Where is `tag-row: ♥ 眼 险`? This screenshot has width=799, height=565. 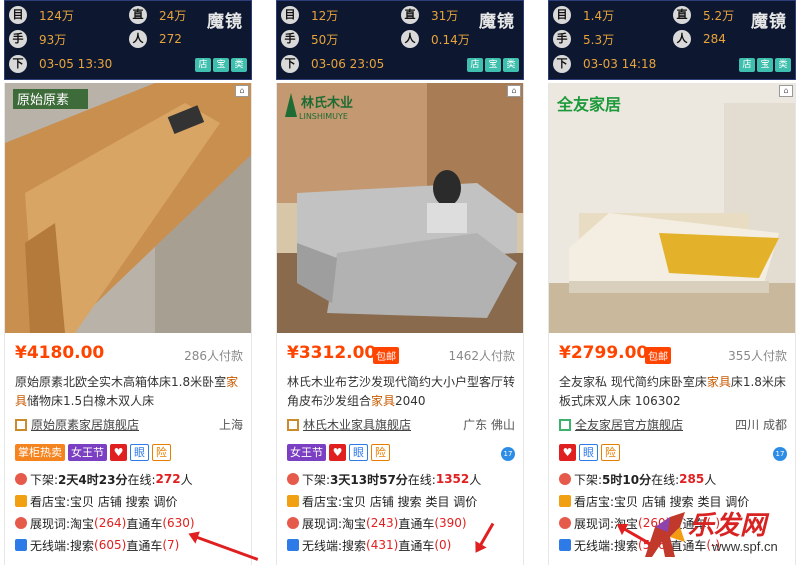 tag-row: ♥ 眼 险 is located at coordinates (589, 452).